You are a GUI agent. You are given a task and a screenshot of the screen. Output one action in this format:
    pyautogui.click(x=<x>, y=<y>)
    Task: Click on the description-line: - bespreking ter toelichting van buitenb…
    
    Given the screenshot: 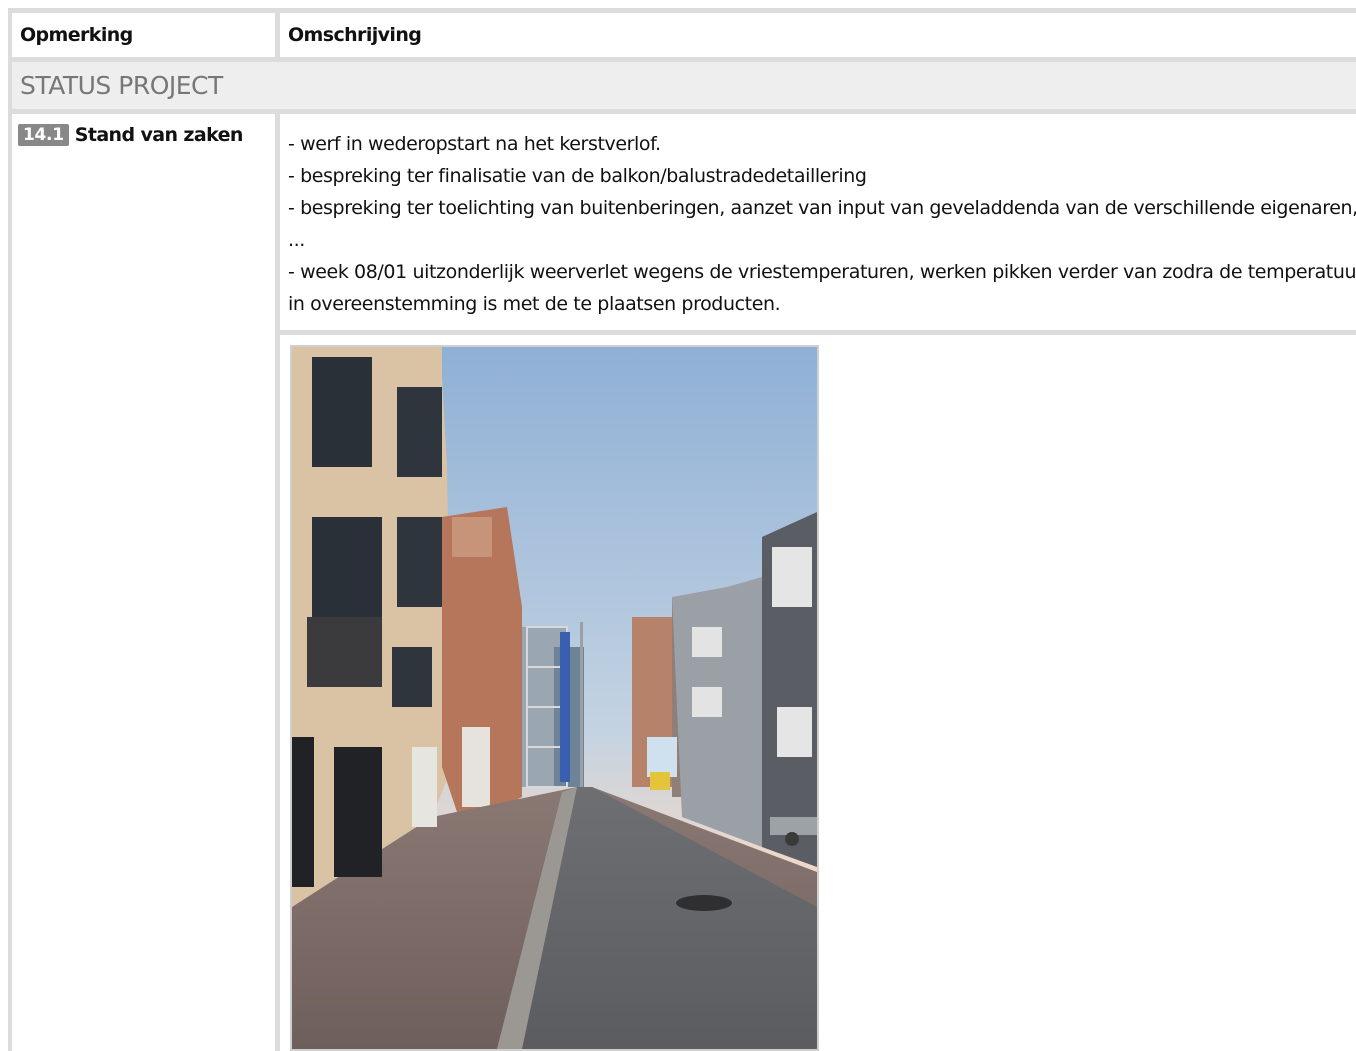 What is the action you would take?
    pyautogui.click(x=822, y=224)
    